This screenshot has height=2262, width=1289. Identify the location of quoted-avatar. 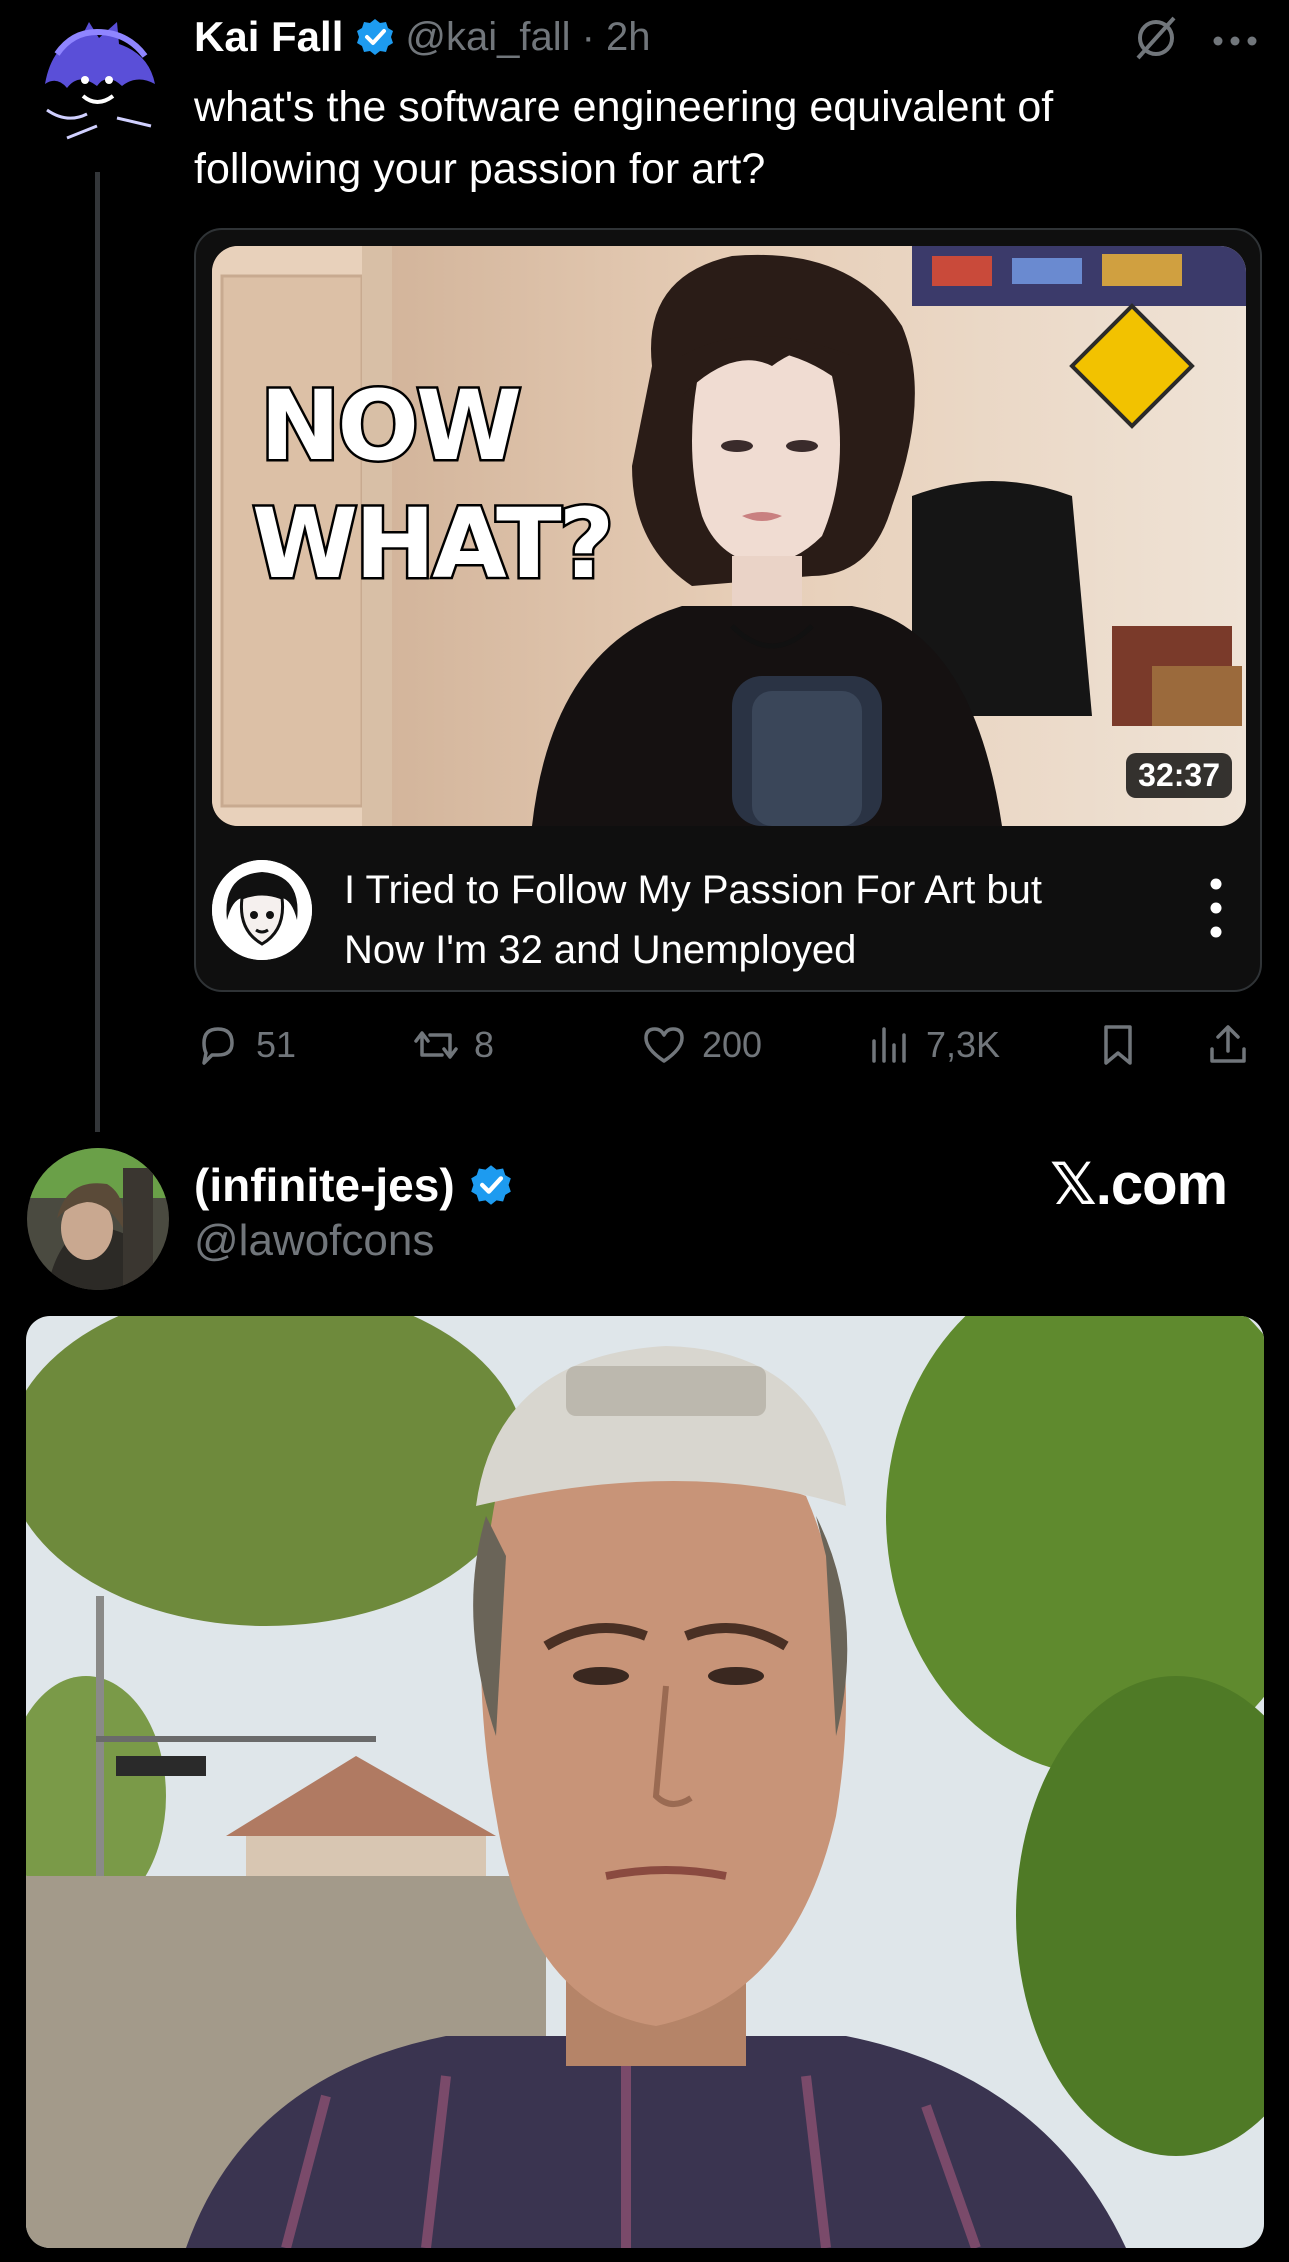
(98, 1219).